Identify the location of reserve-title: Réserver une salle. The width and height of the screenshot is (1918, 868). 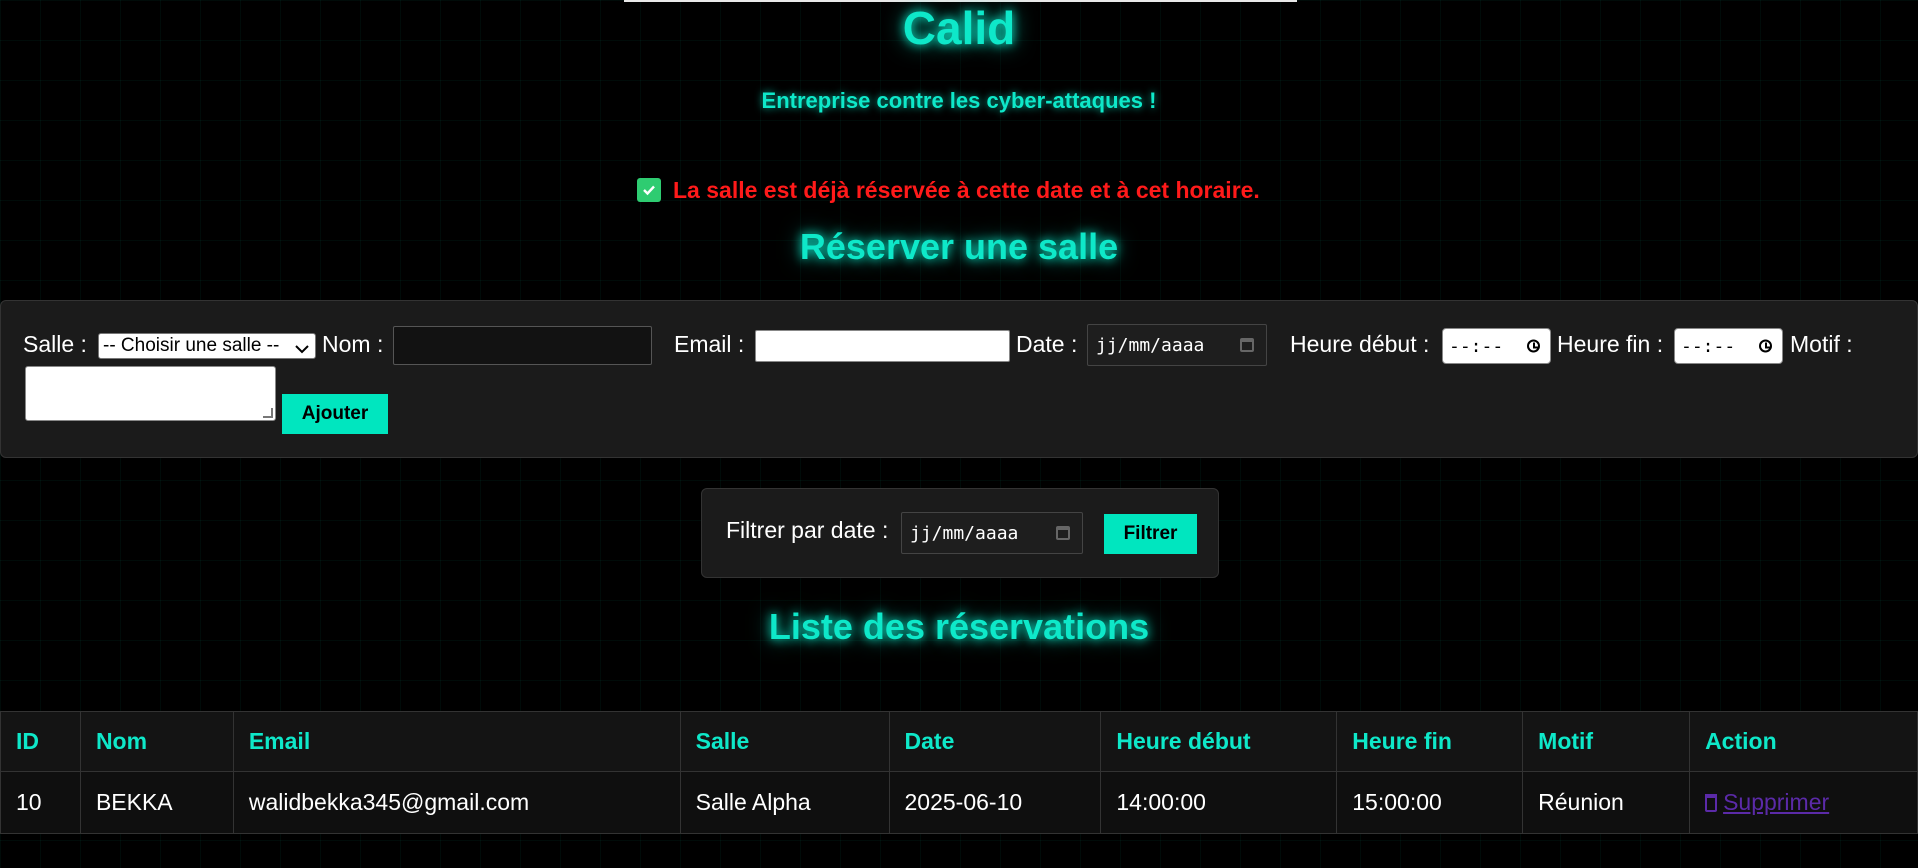
(959, 246).